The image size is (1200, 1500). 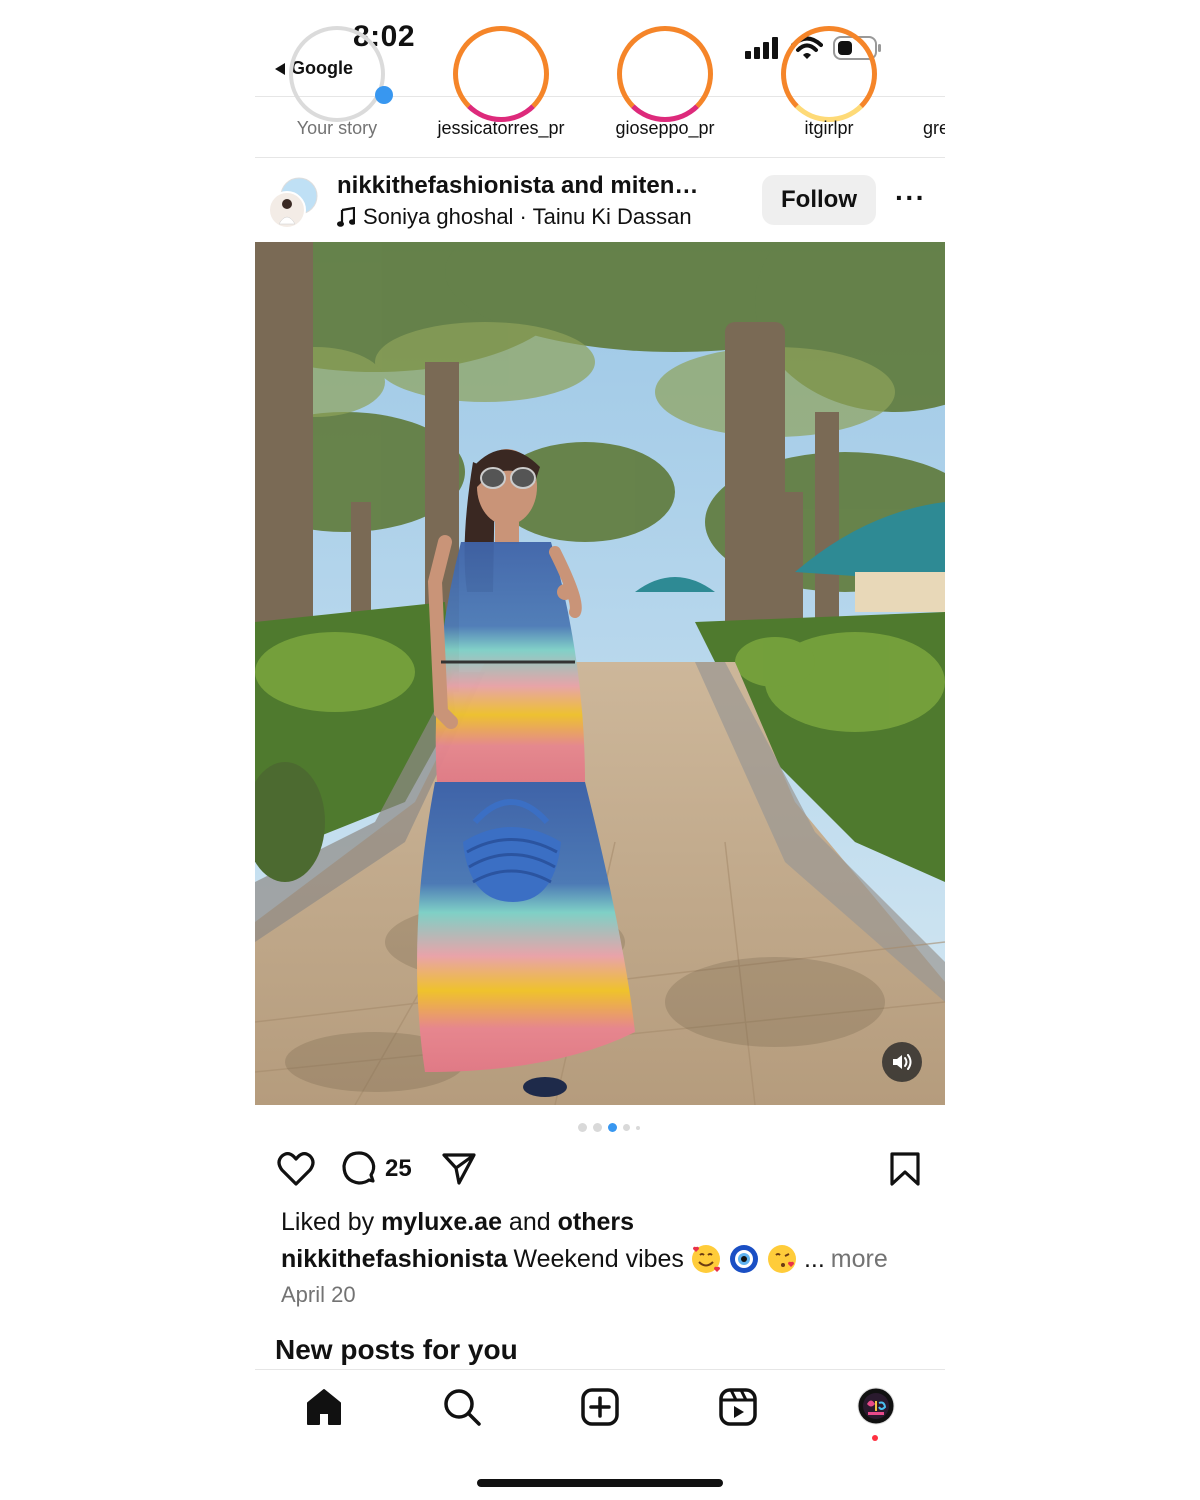 What do you see at coordinates (905, 1169) in the screenshot?
I see `bookmark-icon` at bounding box center [905, 1169].